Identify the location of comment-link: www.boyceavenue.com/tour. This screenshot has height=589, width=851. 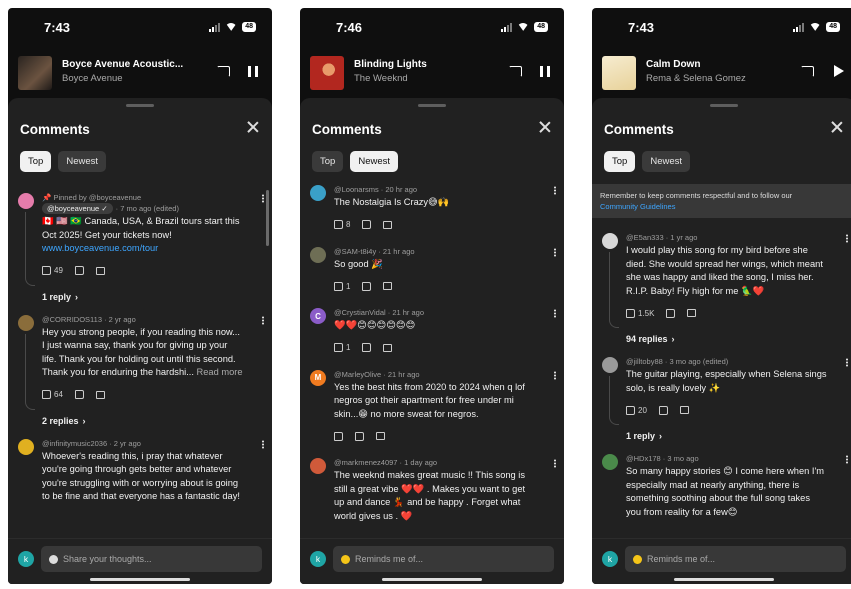
(146, 249).